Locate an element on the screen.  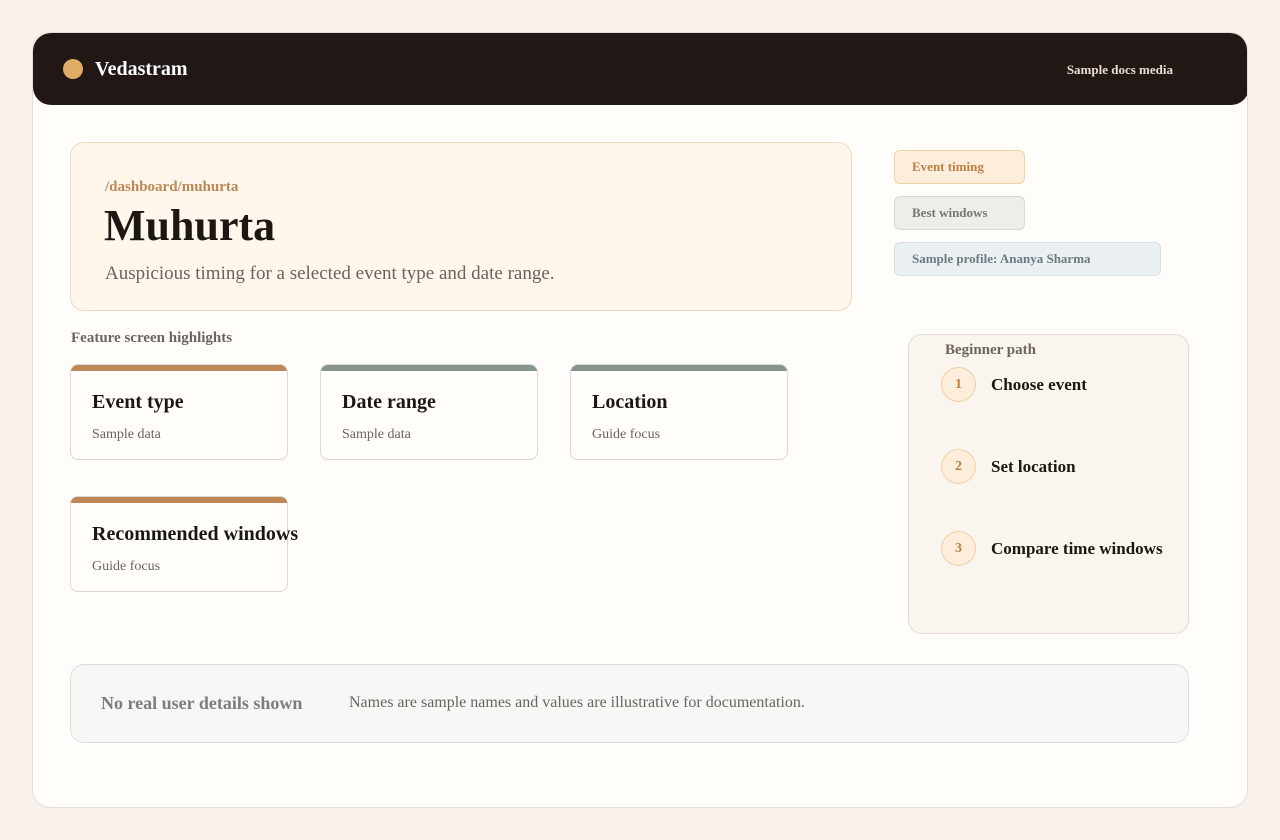
brand-logo-icon is located at coordinates (73, 69).